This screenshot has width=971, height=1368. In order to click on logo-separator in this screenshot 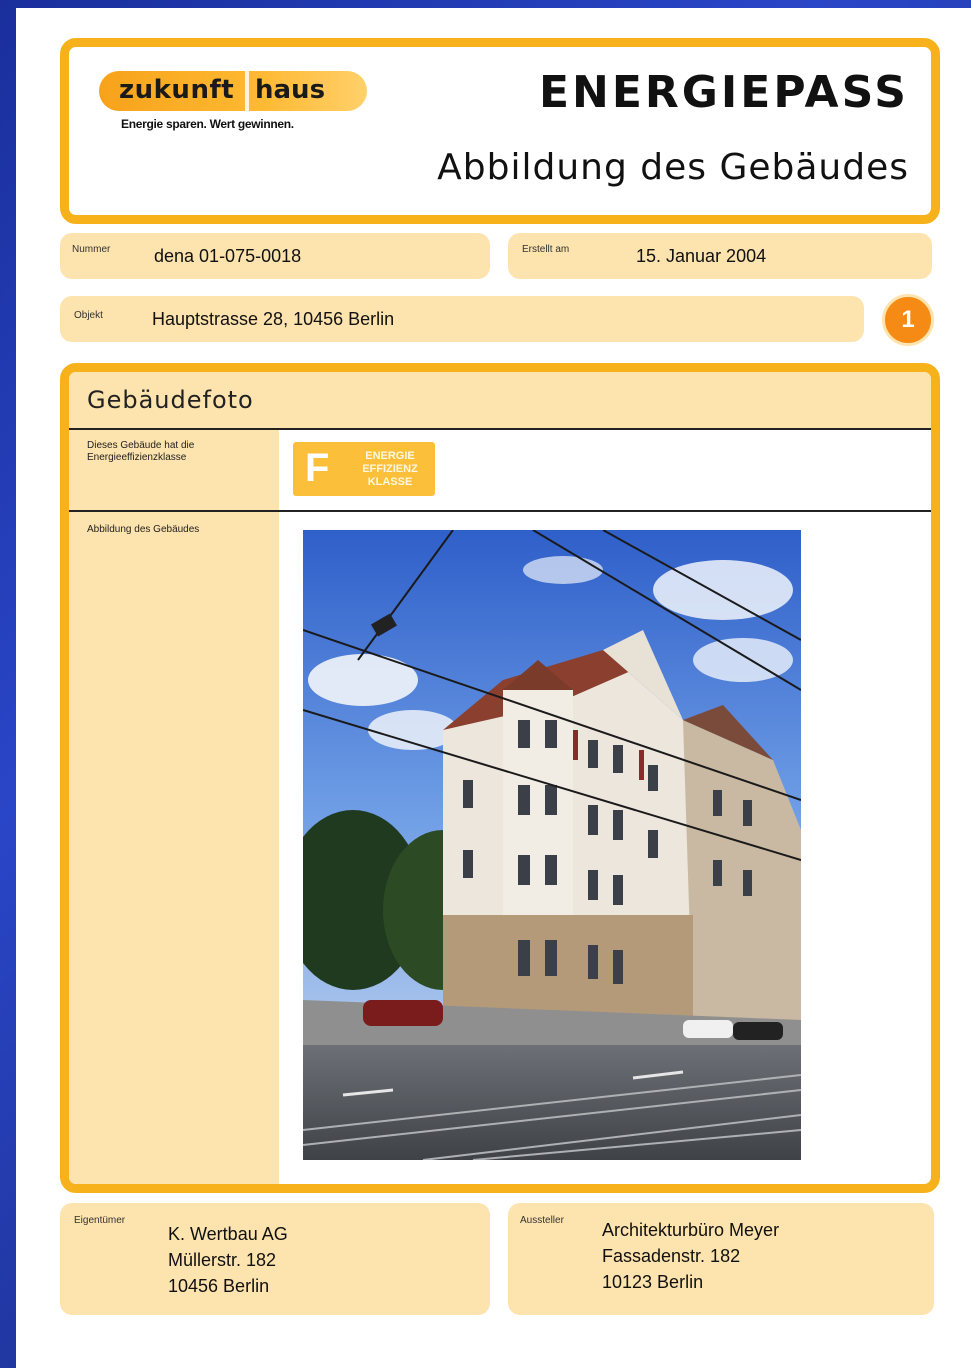, I will do `click(247, 91)`.